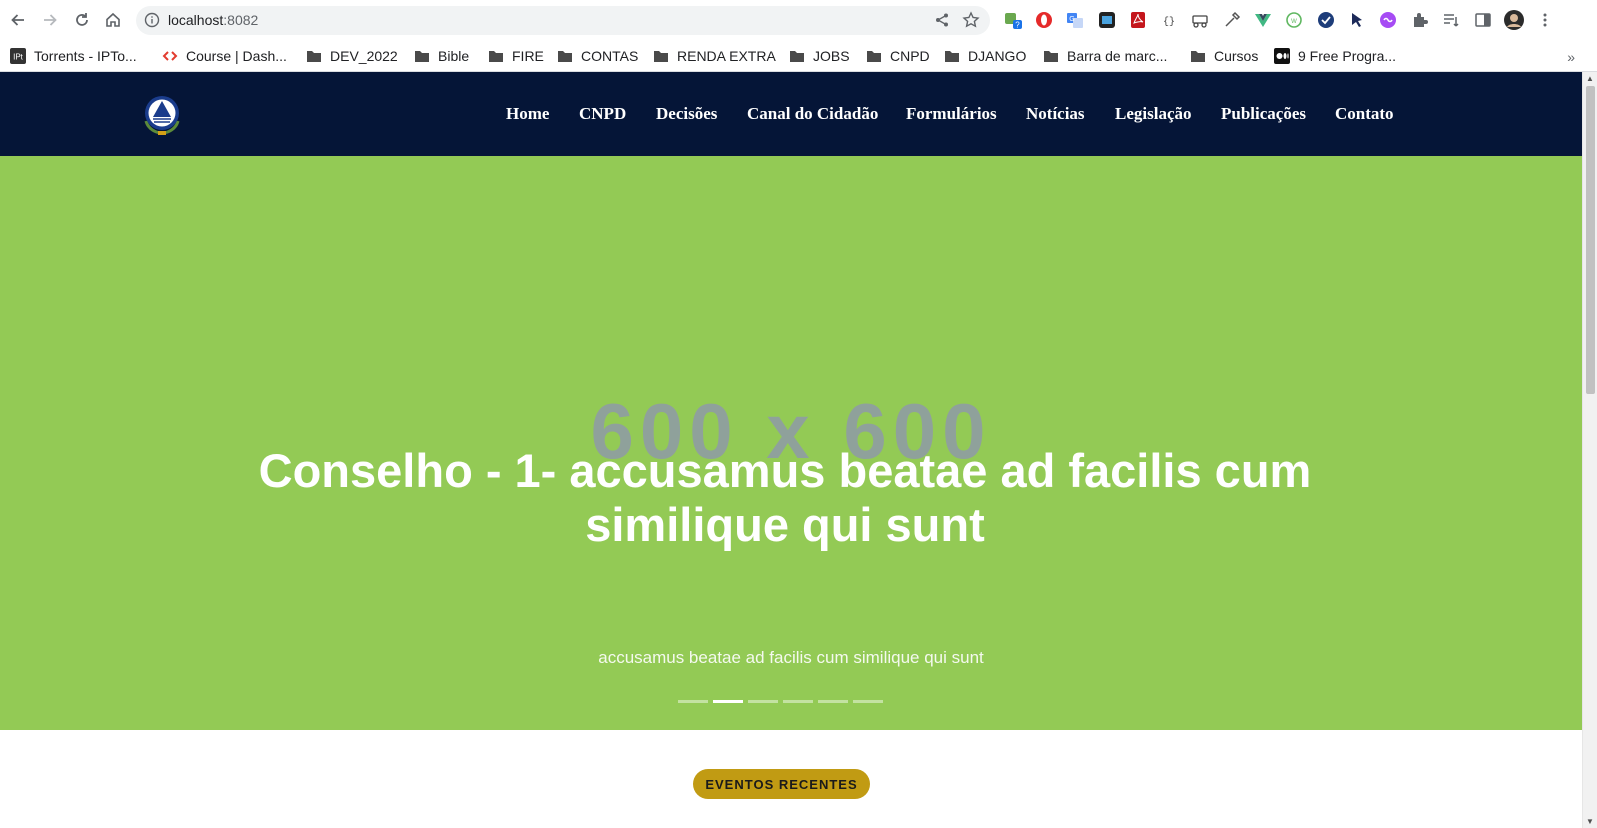 This screenshot has height=828, width=1597. I want to click on bookmark-label: Cursos, so click(1236, 56).